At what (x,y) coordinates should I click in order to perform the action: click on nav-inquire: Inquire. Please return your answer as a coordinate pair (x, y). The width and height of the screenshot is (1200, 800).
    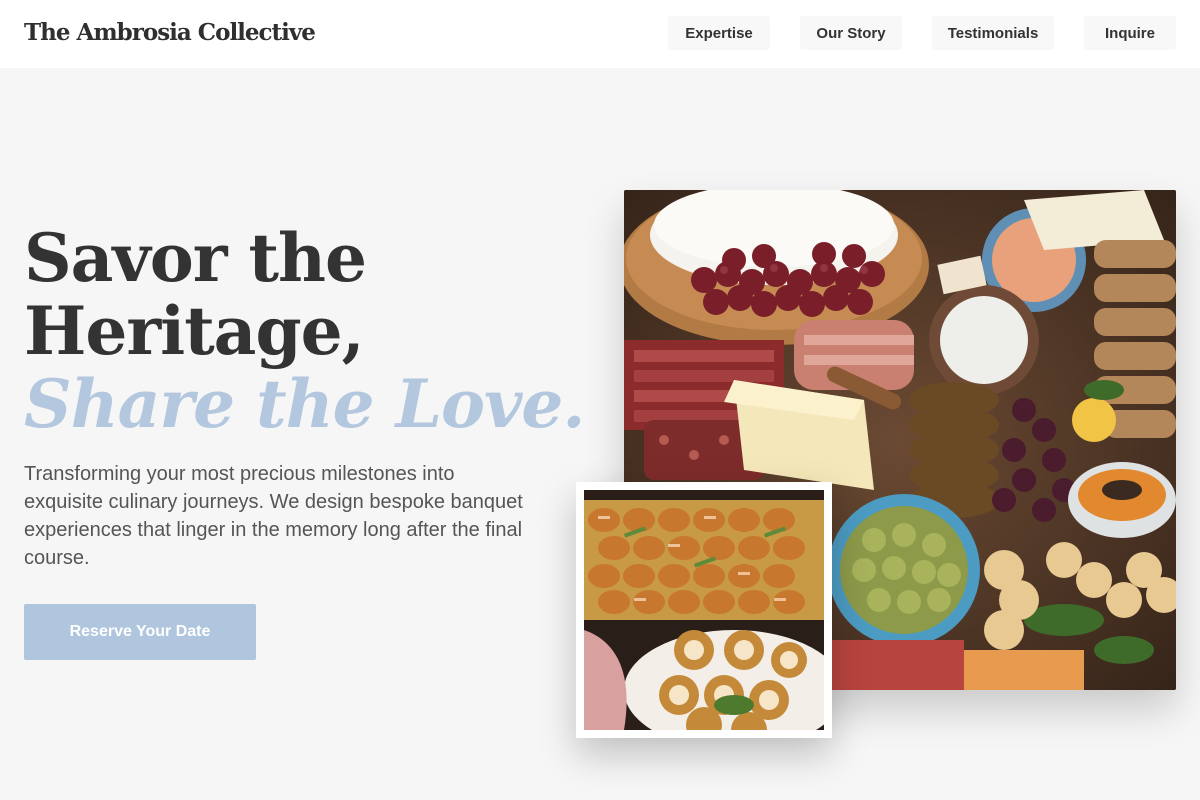
    Looking at the image, I should click on (1130, 33).